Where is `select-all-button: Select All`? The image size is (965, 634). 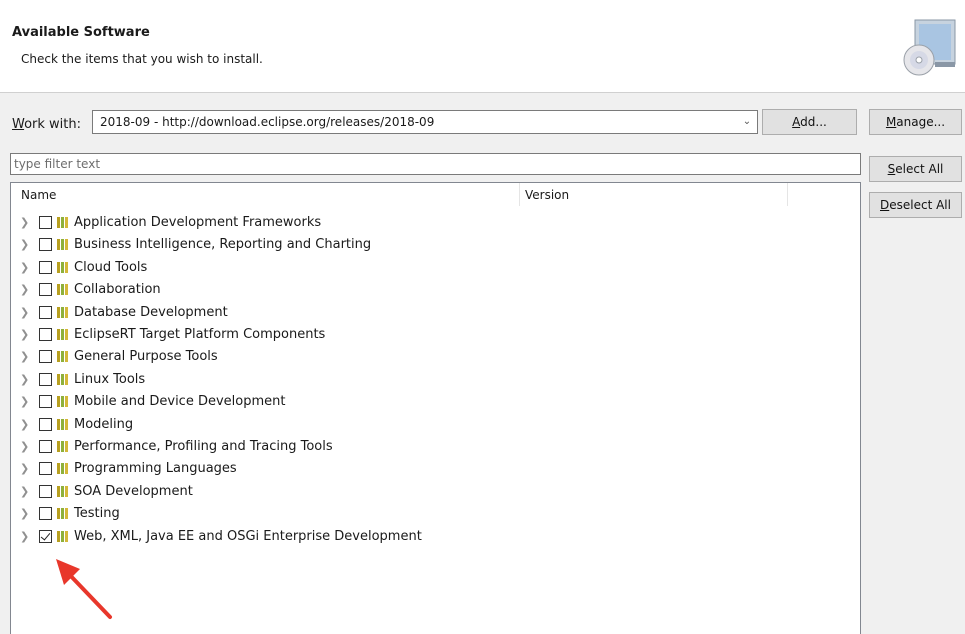 select-all-button: Select All is located at coordinates (915, 169).